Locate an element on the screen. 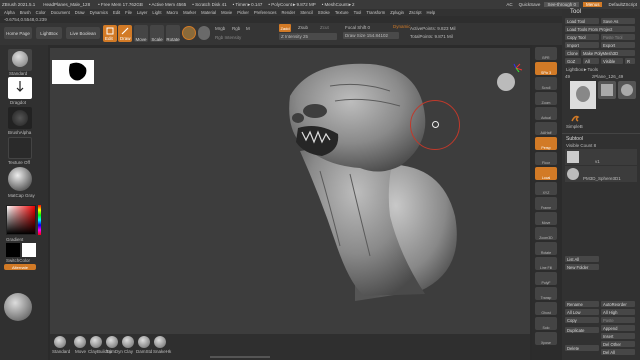 The height and width of the screenshot is (360, 640). z-intensity-slider: Z Intensity 25 is located at coordinates (308, 36).